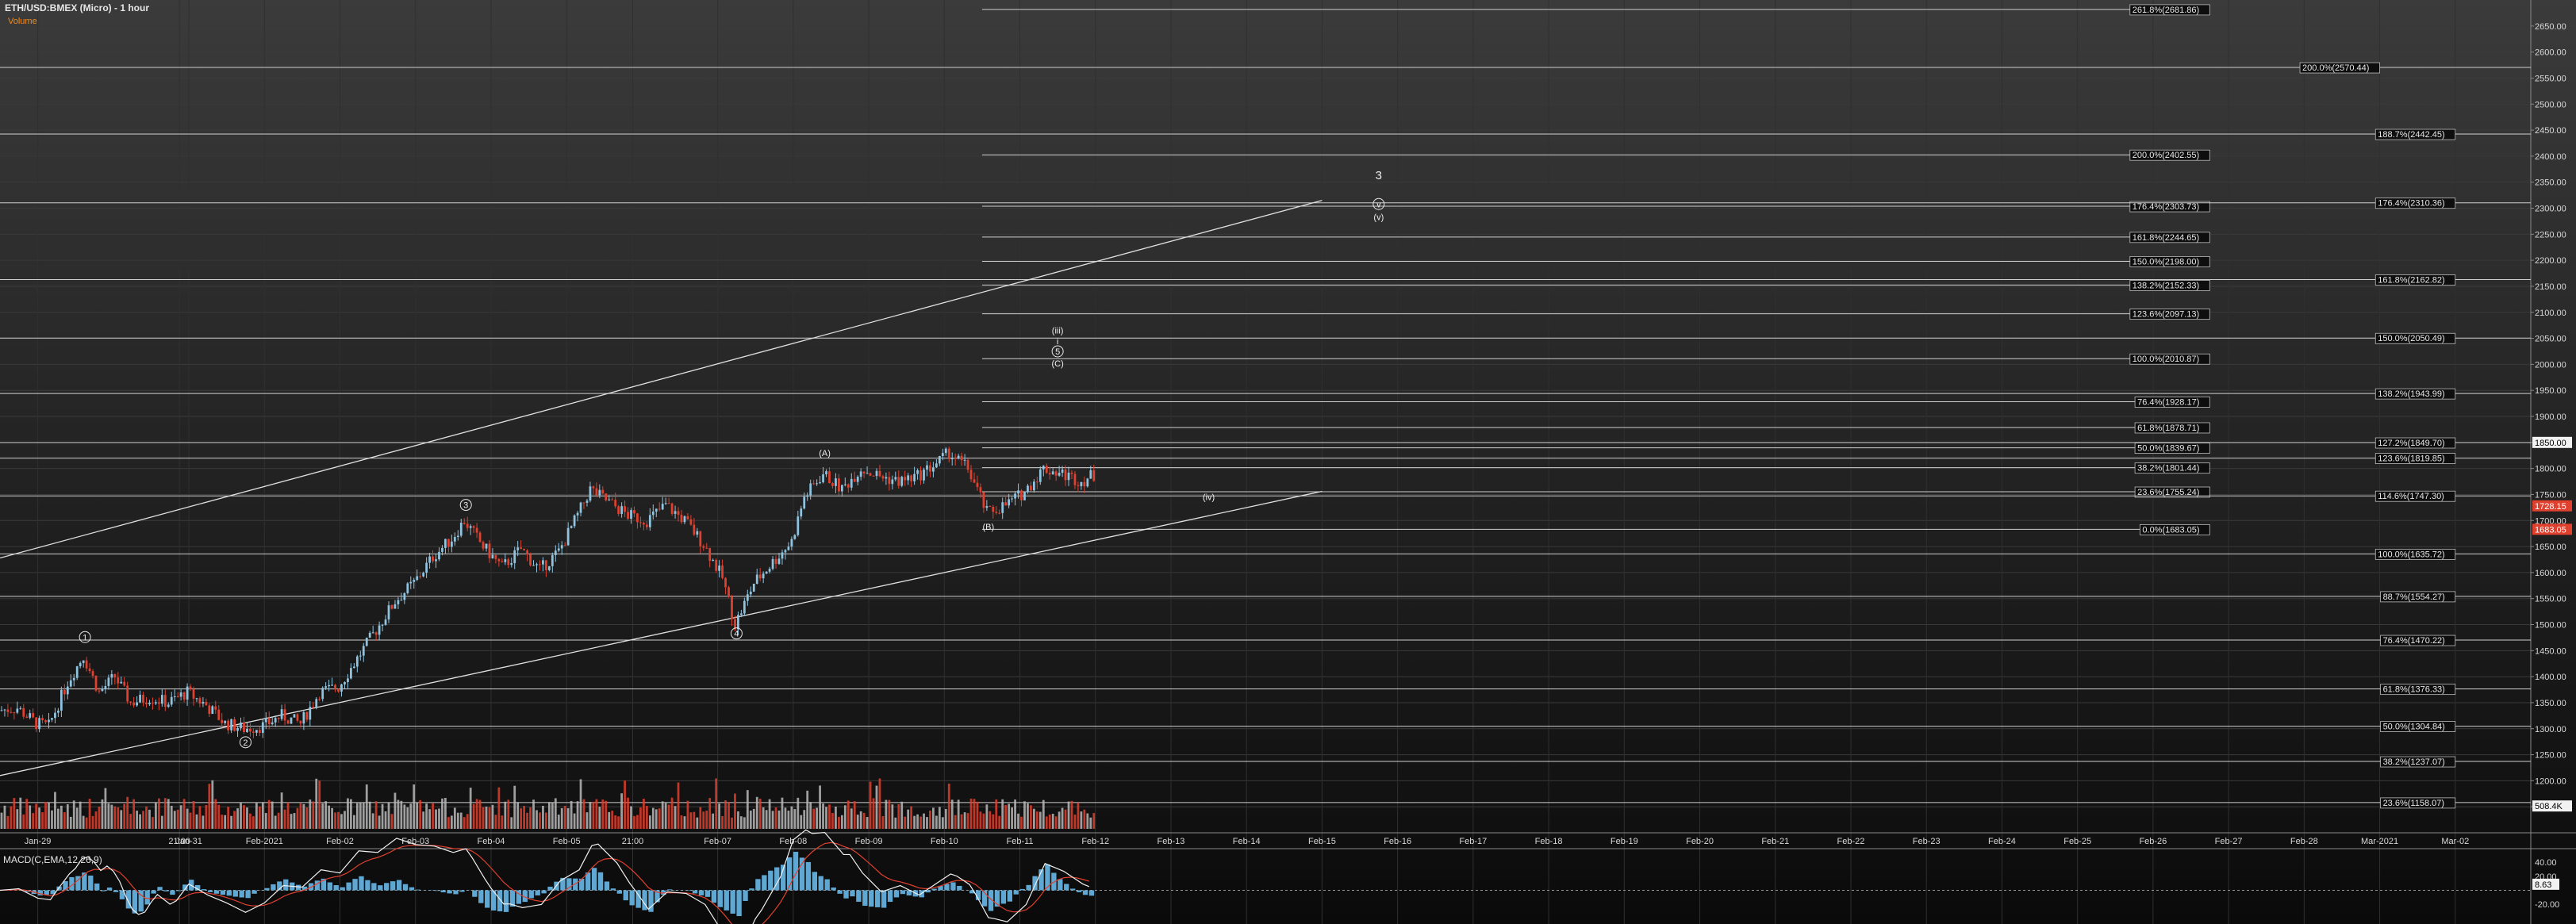 The height and width of the screenshot is (924, 2576). Describe the element at coordinates (2550, 781) in the screenshot. I see `y-tick-label: 1200.00` at that location.